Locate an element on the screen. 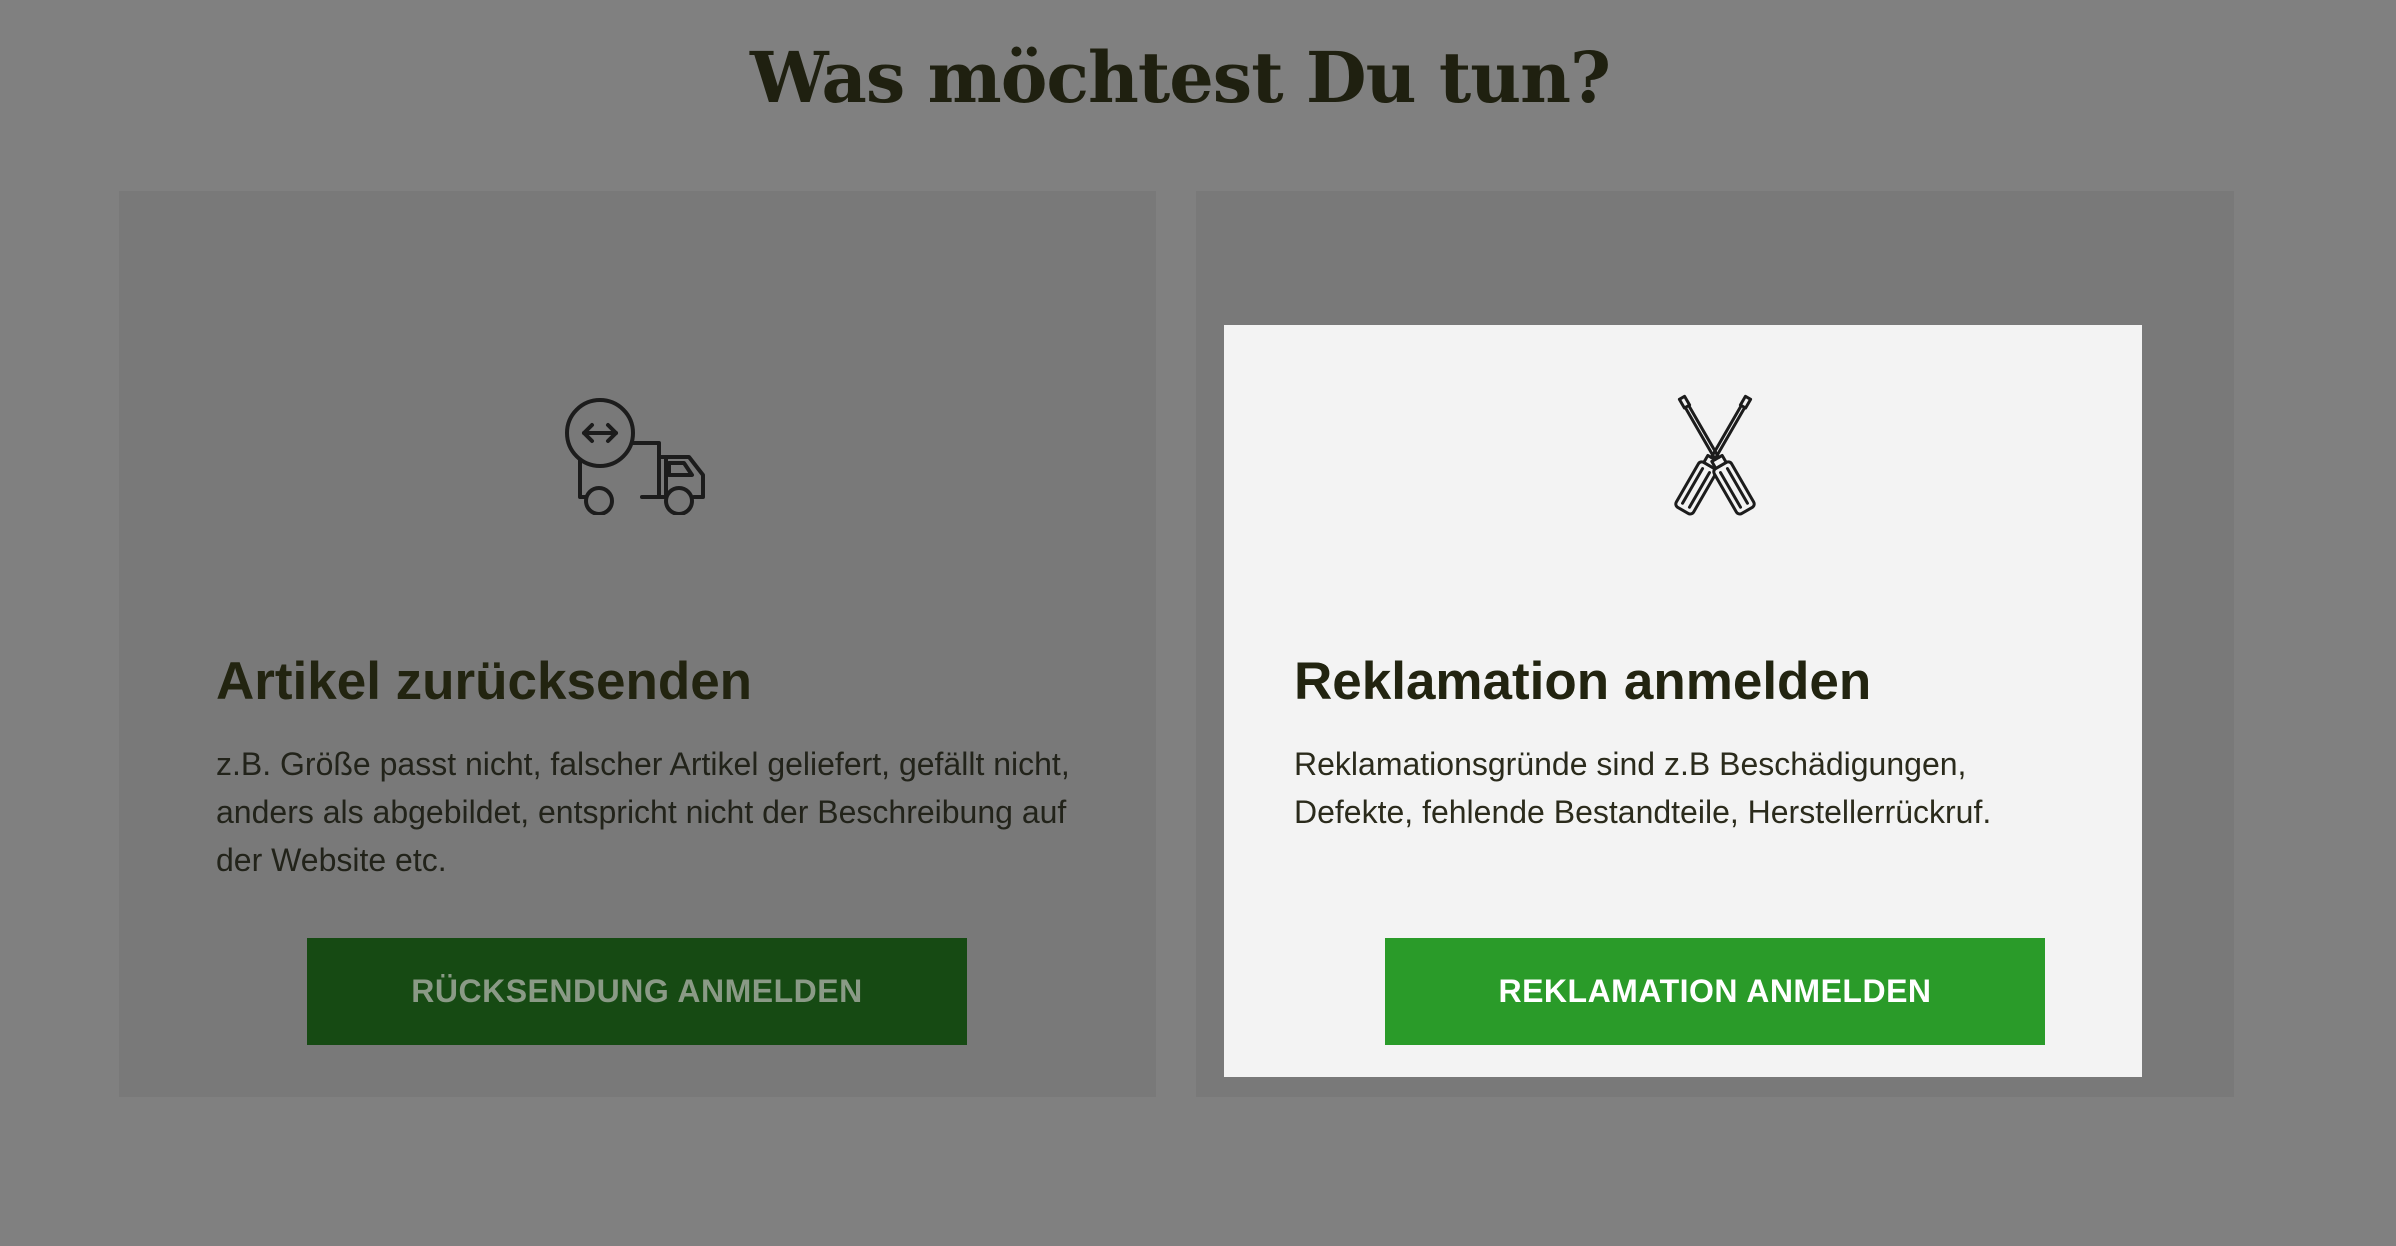 This screenshot has height=1246, width=2396. register-claim-button: REKLAMATION ANMELDEN is located at coordinates (1715, 991).